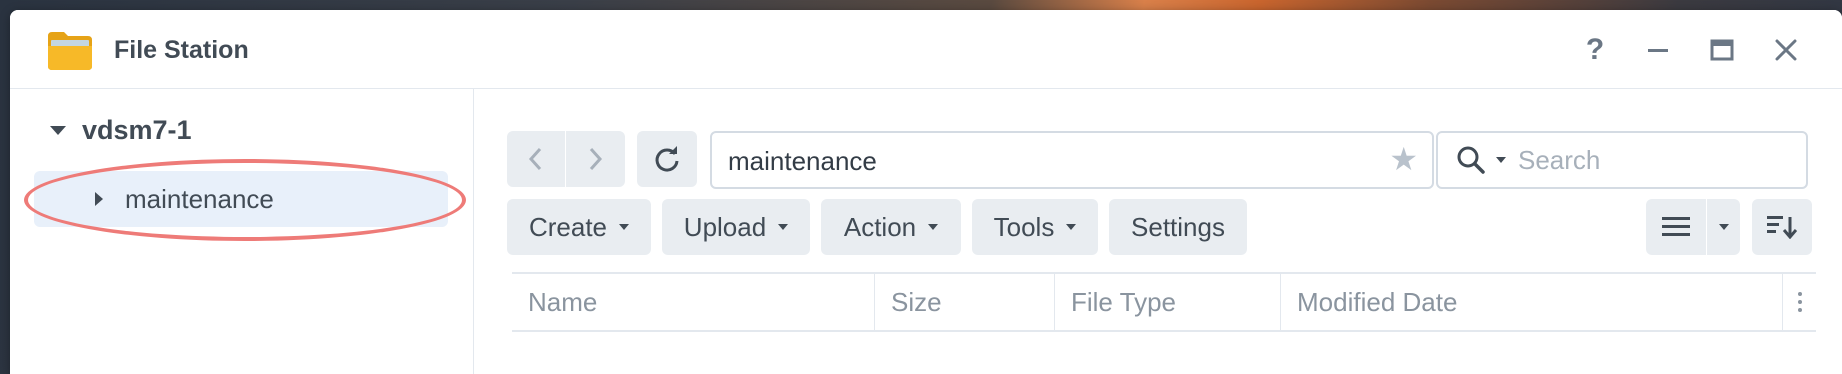 This screenshot has width=1842, height=374. I want to click on action-button: Action, so click(891, 227).